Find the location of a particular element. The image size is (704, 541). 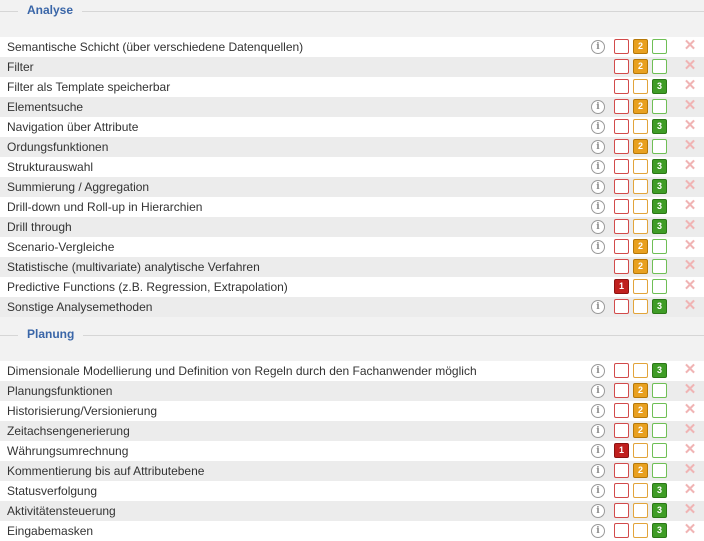

rating-1-checkbox: 1 is located at coordinates (621, 450).